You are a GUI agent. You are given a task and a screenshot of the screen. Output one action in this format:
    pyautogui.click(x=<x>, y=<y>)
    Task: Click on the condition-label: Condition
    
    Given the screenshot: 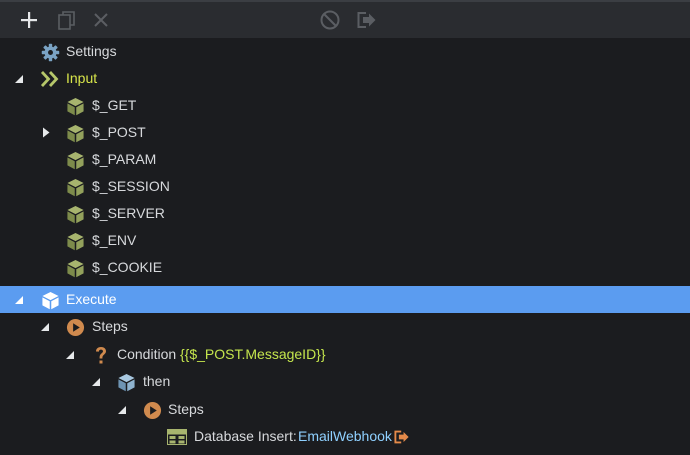 What is the action you would take?
    pyautogui.click(x=147, y=354)
    